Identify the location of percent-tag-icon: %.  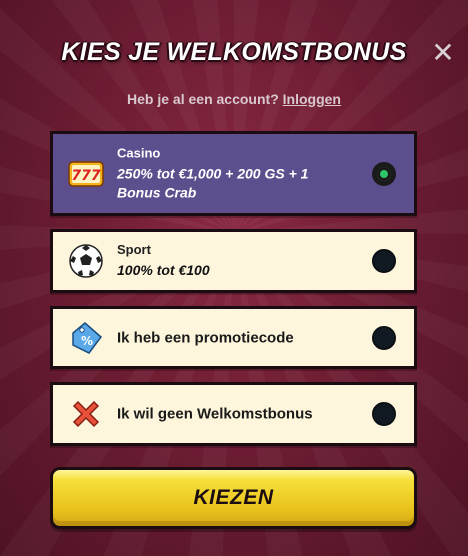
(86, 338).